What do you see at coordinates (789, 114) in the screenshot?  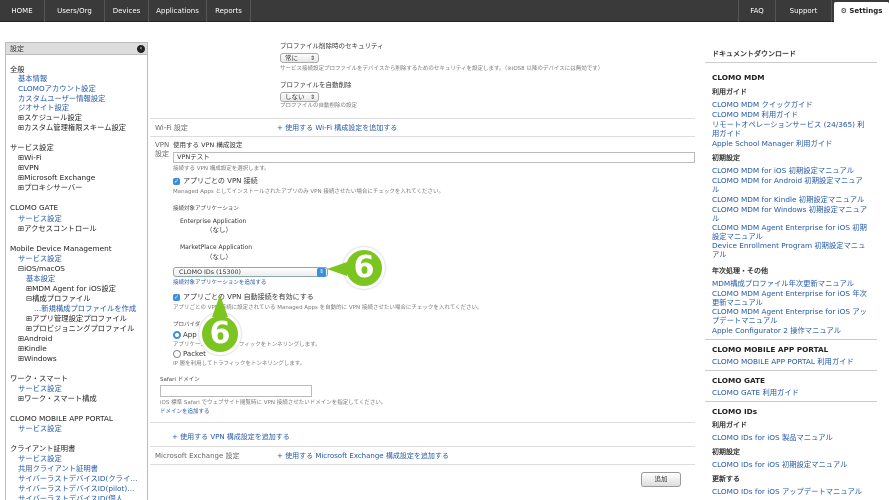 I see `doc-link: CLOMO MDM 利用ガイド` at bounding box center [789, 114].